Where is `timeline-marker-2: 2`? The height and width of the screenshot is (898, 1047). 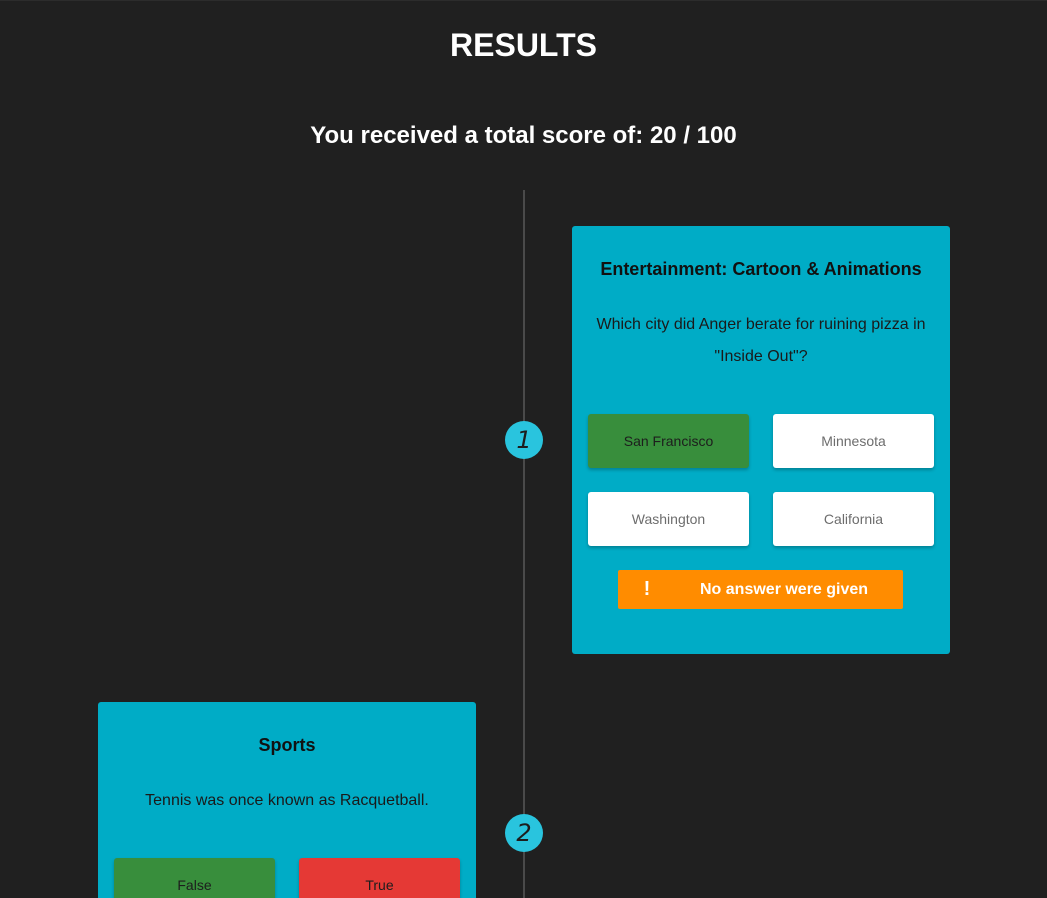
timeline-marker-2: 2 is located at coordinates (524, 833).